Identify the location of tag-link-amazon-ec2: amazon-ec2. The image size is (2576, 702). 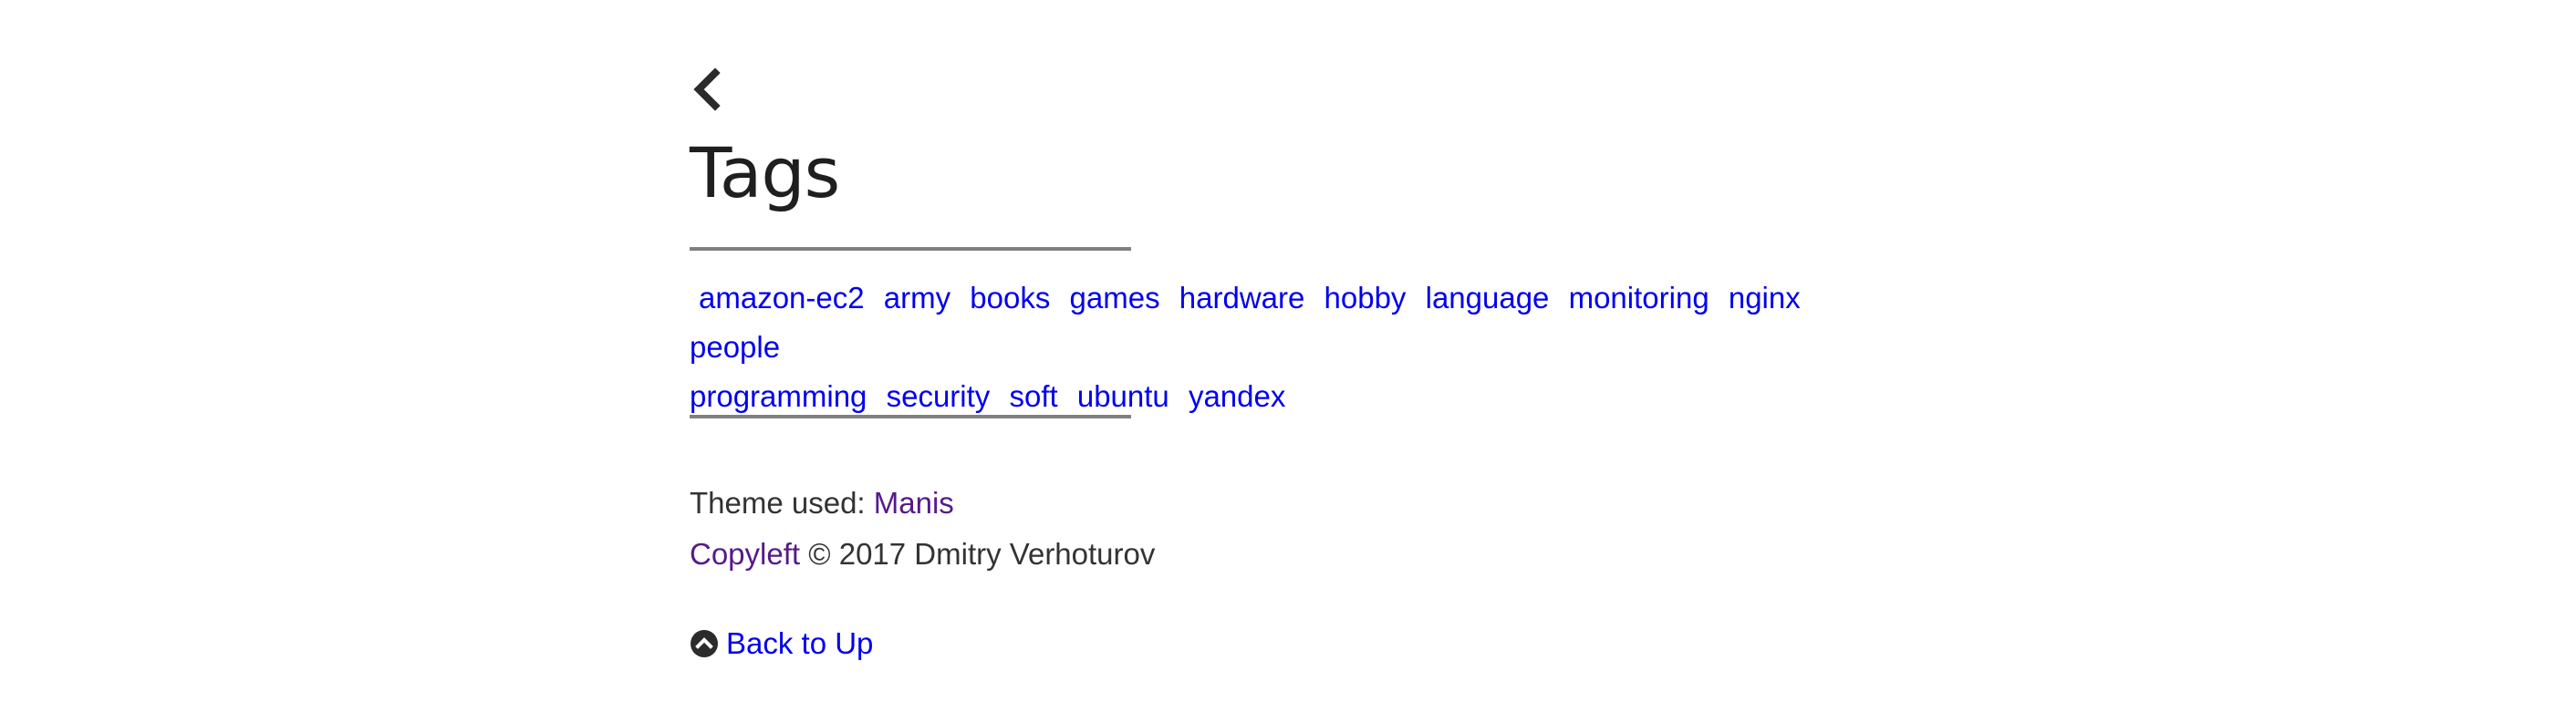
(782, 298).